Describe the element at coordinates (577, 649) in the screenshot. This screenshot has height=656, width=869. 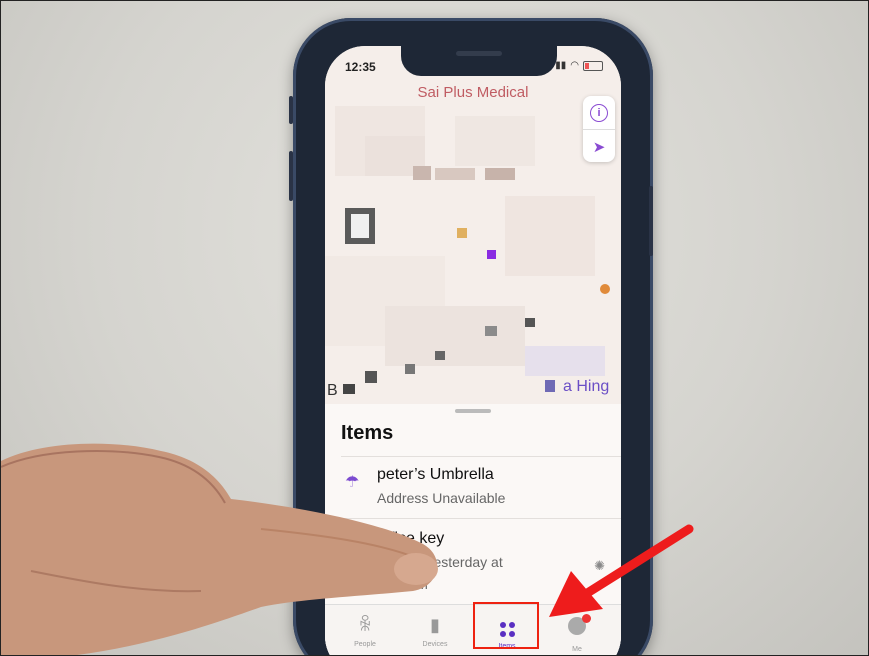
I see `tab-label: Me` at that location.